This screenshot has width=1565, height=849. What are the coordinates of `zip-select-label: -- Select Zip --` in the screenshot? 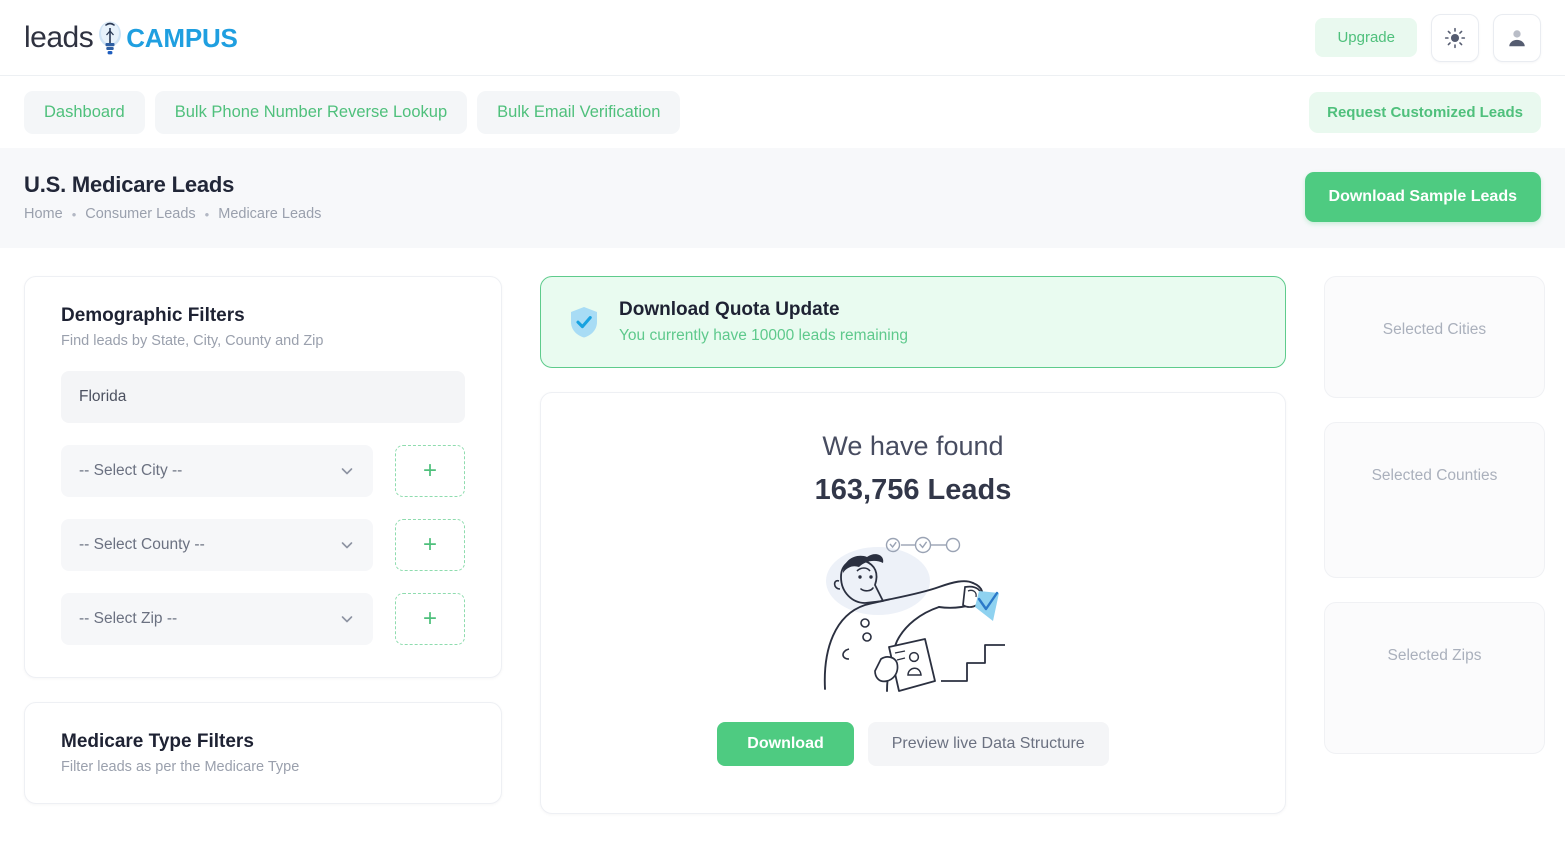 It's located at (128, 618).